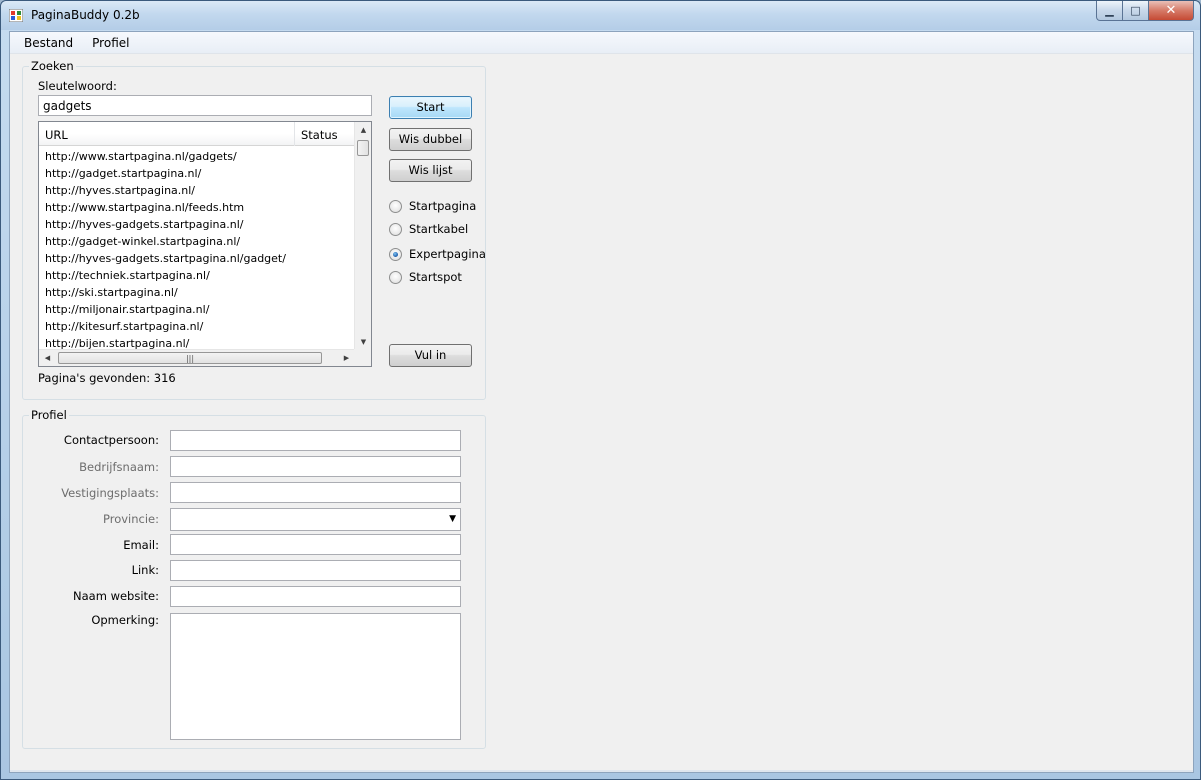 Image resolution: width=1201 pixels, height=780 pixels. What do you see at coordinates (110, 493) in the screenshot?
I see `vestigingsplaats-label: Vestigingsplaats:` at bounding box center [110, 493].